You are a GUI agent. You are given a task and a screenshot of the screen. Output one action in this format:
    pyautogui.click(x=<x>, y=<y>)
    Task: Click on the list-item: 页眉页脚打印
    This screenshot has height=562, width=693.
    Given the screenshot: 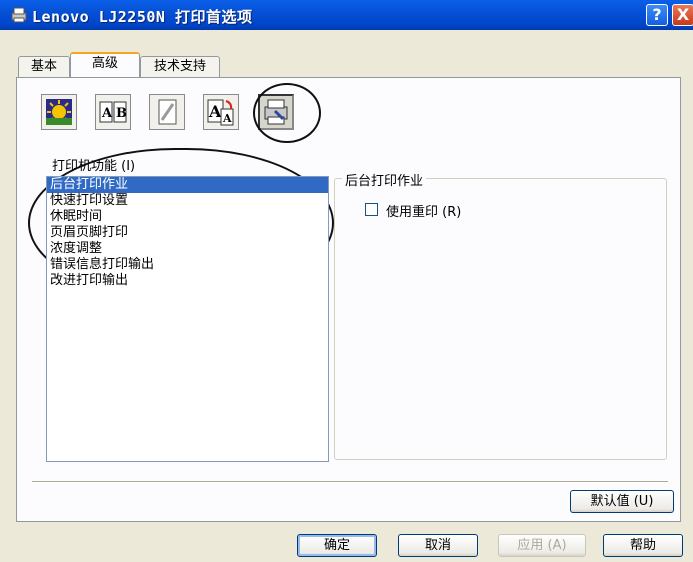 What is the action you would take?
    pyautogui.click(x=187, y=233)
    